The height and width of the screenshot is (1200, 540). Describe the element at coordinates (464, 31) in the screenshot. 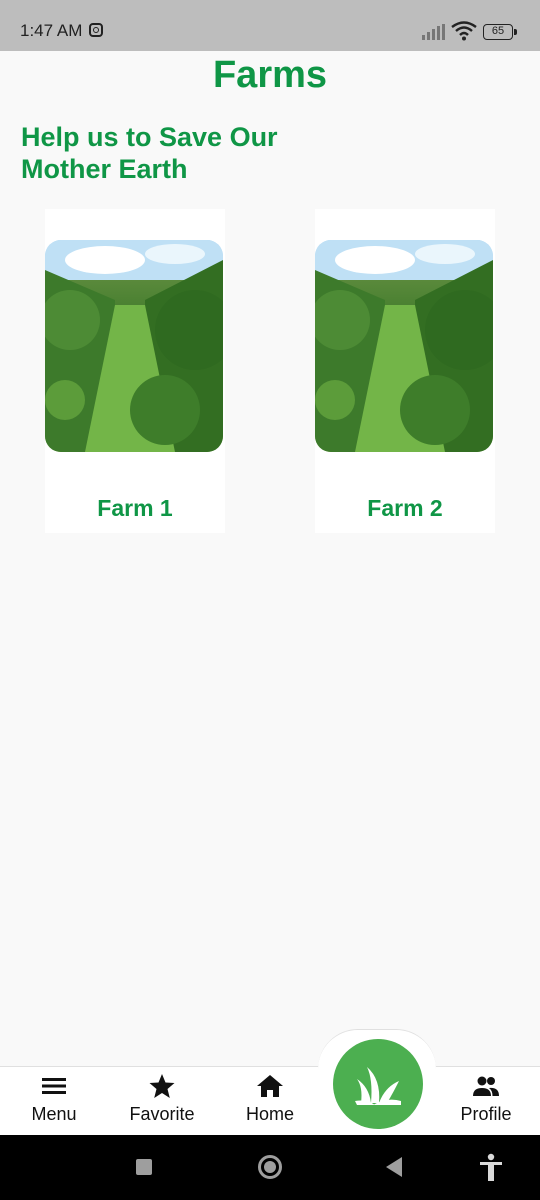

I see `wifi-icon` at that location.